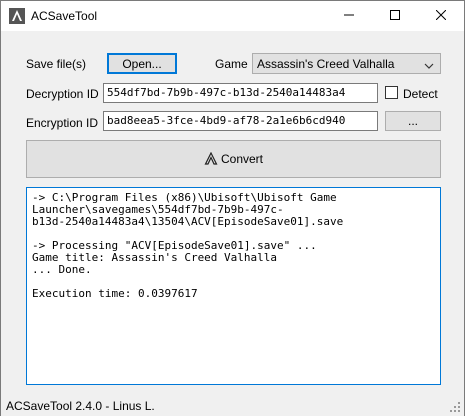  Describe the element at coordinates (420, 94) in the screenshot. I see `detect-label: Detect` at that location.